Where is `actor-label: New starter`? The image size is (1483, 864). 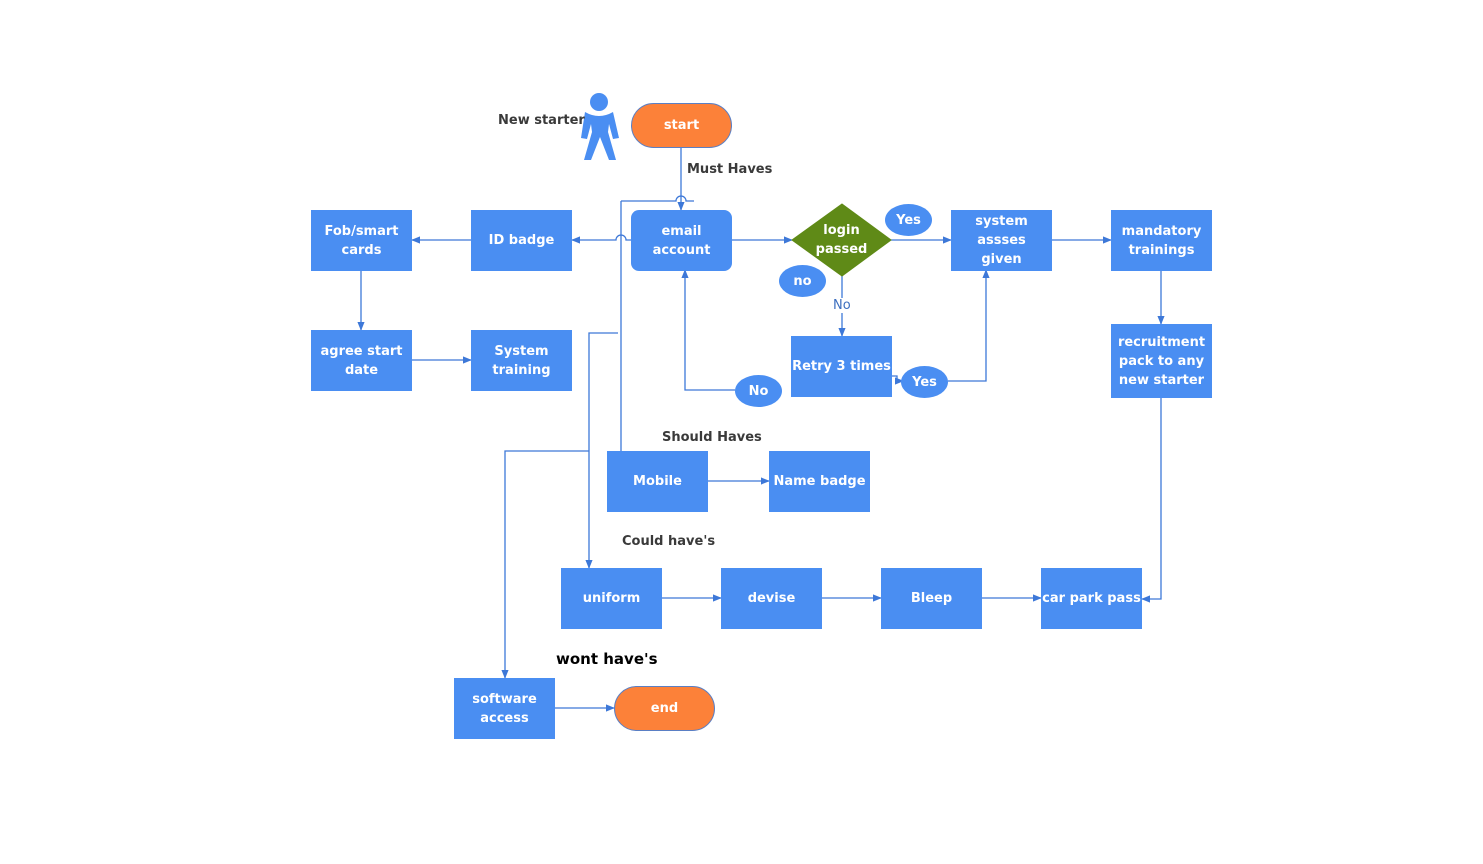 actor-label: New starter is located at coordinates (541, 120).